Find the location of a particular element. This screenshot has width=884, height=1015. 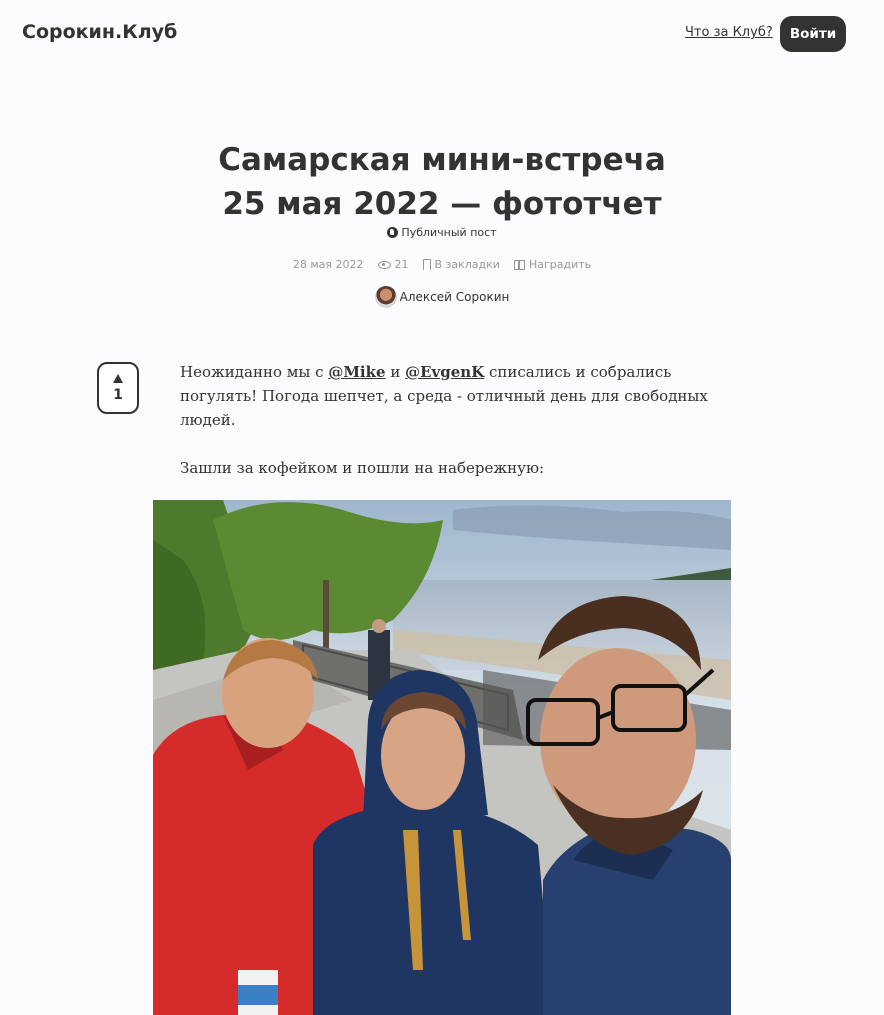

author-name: Алексей Сорокин is located at coordinates (455, 297).